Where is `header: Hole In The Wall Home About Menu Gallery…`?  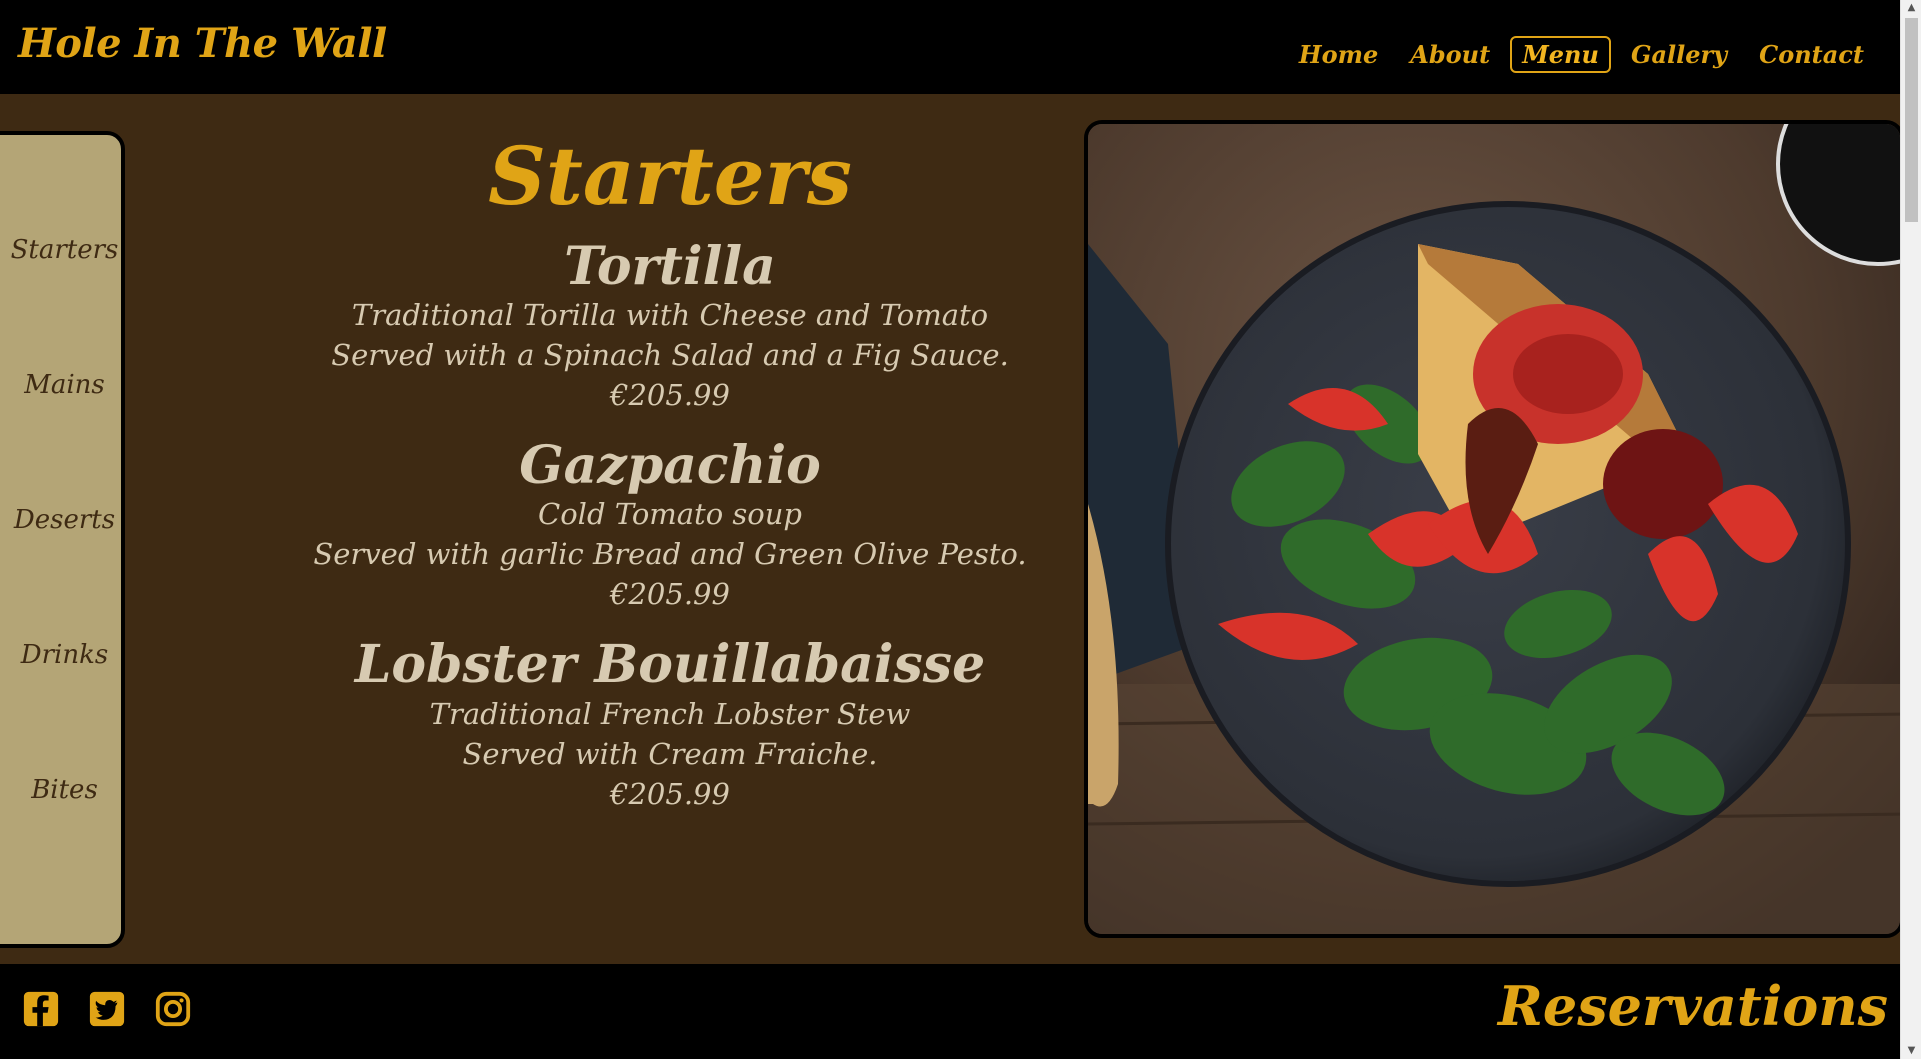
header: Hole In The Wall Home About Menu Gallery… is located at coordinates (950, 47).